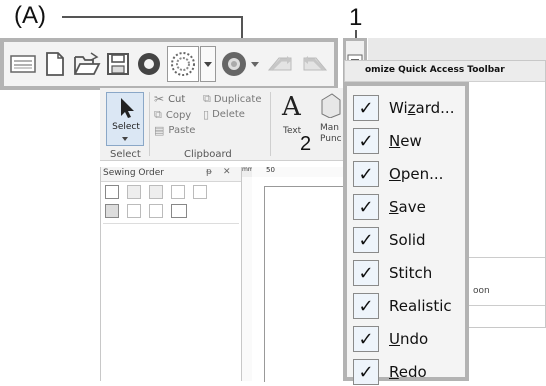  I want to click on paste-label: Paste, so click(182, 130).